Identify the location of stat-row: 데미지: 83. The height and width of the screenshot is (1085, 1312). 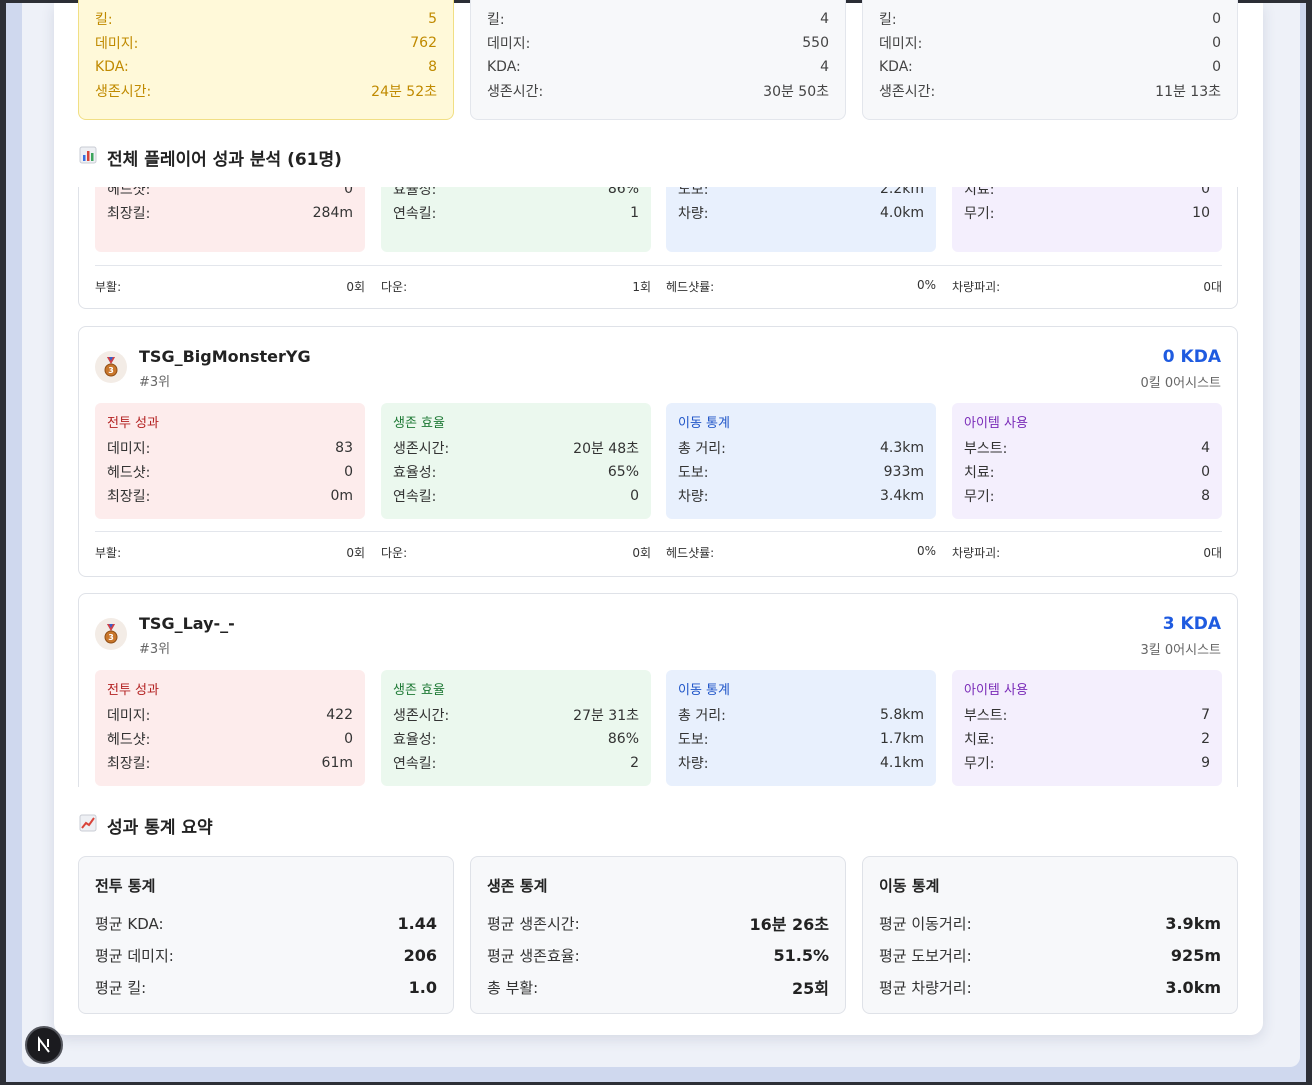
(230, 448).